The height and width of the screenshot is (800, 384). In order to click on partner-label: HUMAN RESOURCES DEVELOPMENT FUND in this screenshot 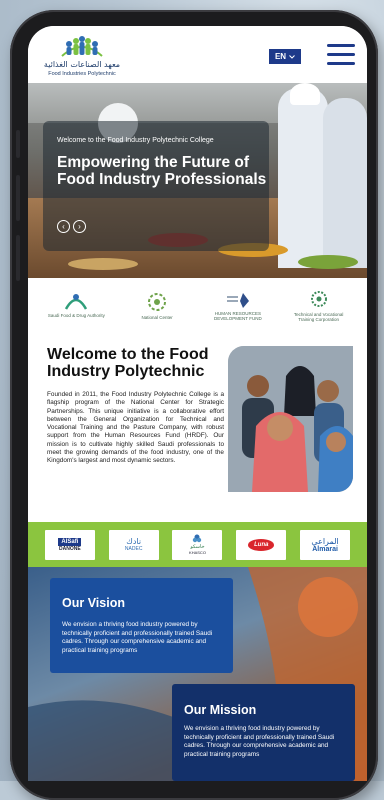, I will do `click(238, 315)`.